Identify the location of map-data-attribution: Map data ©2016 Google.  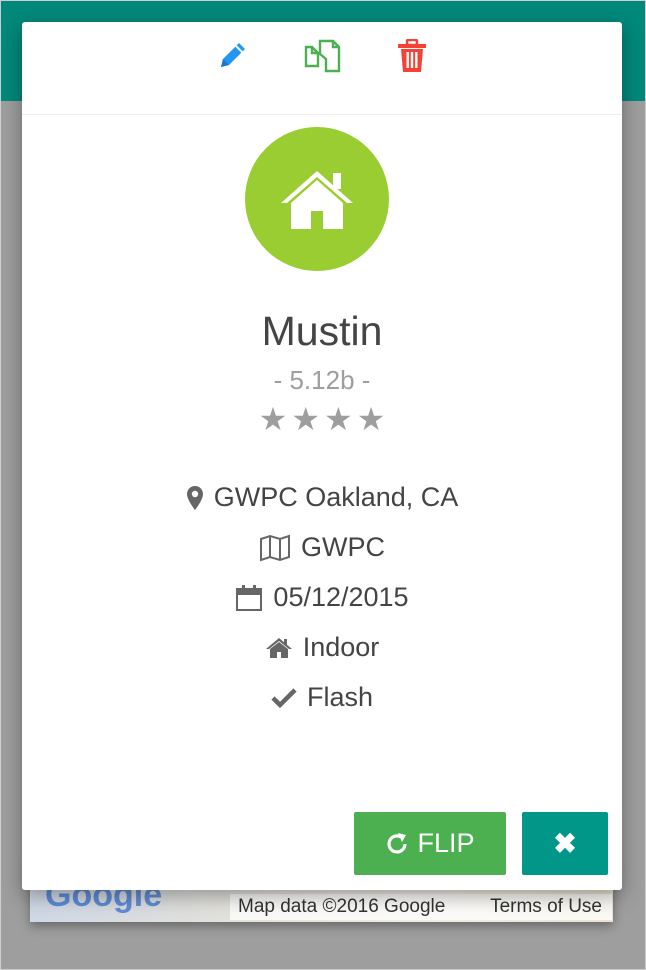
(342, 906).